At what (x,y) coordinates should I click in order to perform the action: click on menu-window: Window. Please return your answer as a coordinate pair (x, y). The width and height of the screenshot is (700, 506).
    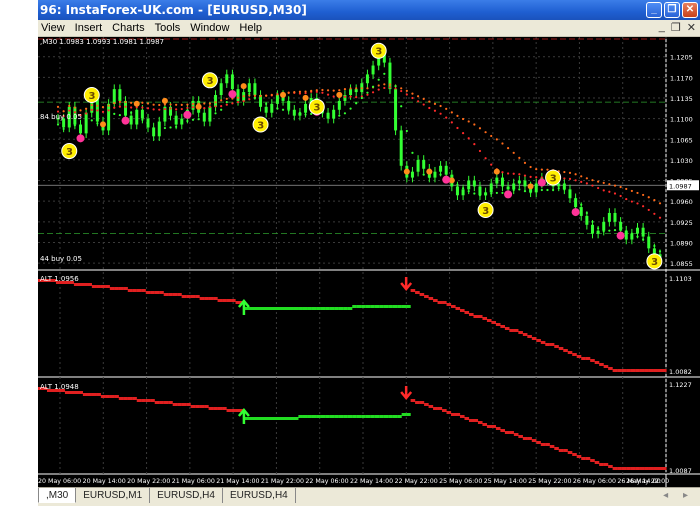
    Looking at the image, I should click on (211, 28).